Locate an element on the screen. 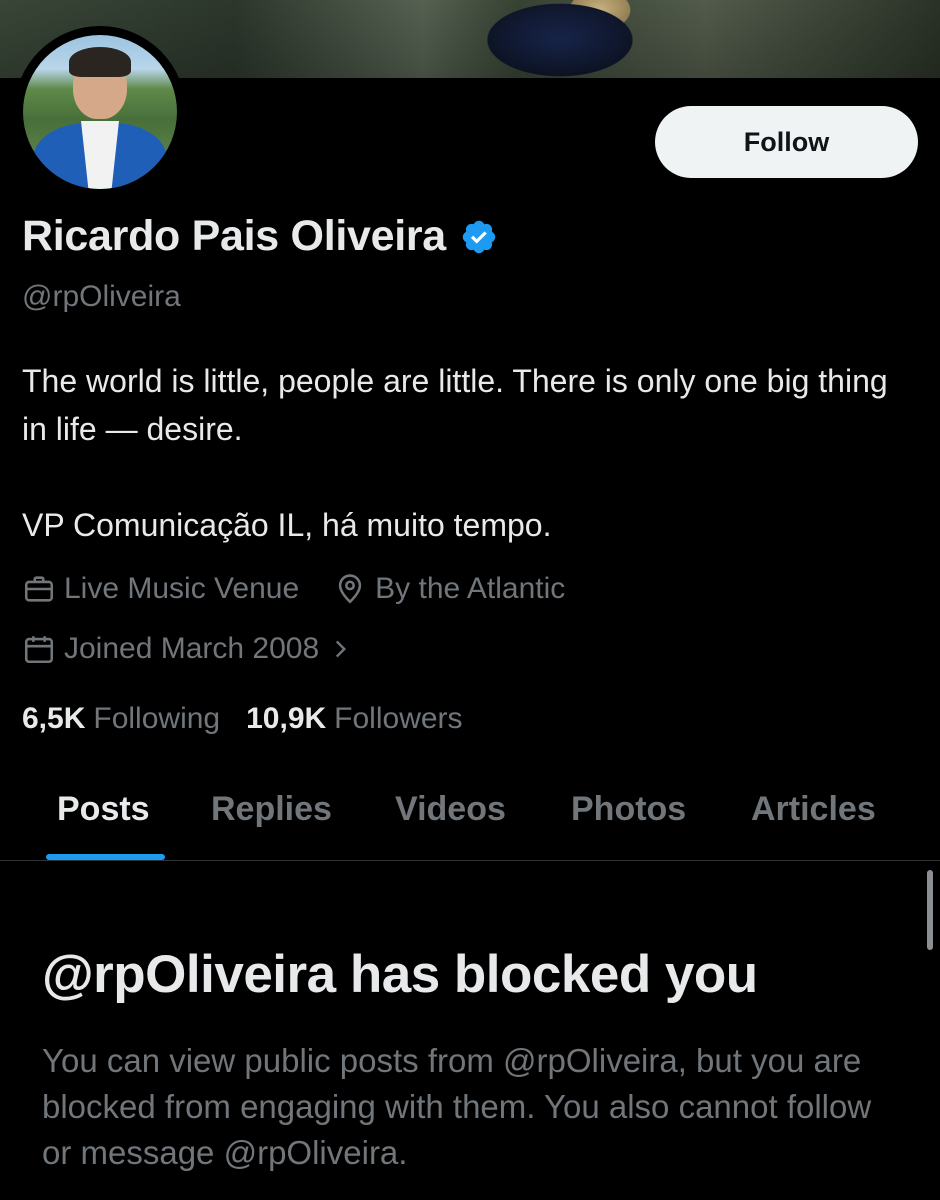 Image resolution: width=940 pixels, height=1200 pixels. profile-location: By the Atlantic is located at coordinates (449, 589).